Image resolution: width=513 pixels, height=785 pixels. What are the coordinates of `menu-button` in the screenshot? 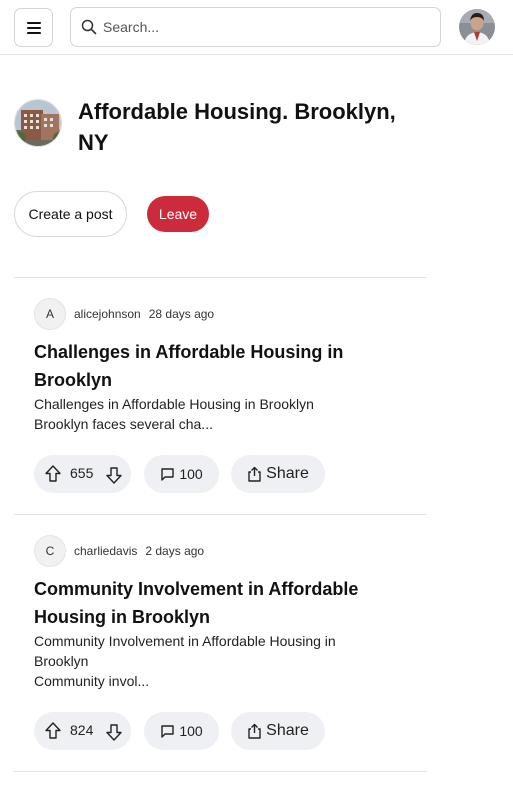 It's located at (33, 27).